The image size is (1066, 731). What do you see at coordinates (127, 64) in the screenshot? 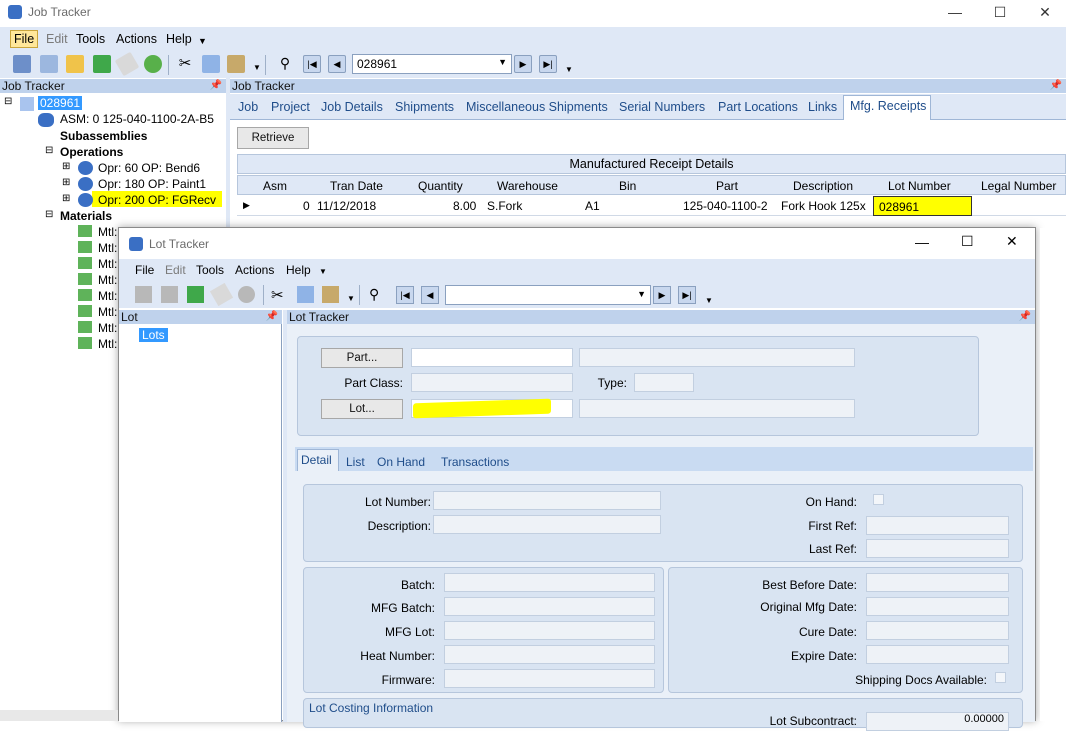
I see `eraser-icon` at bounding box center [127, 64].